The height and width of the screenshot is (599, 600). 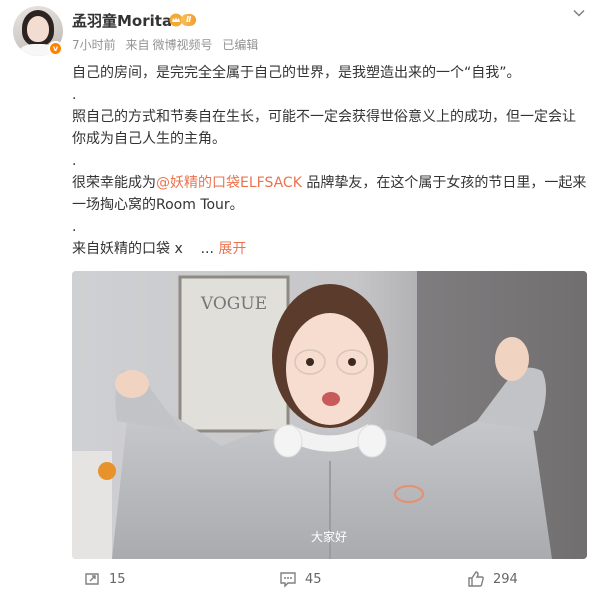 I want to click on vip-badge: Ⅱ, so click(x=186, y=20).